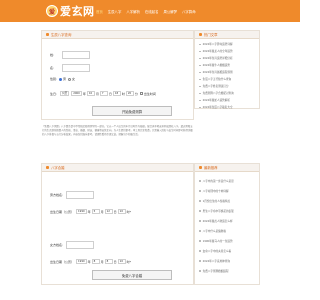 The width and height of the screenshot is (320, 300). Describe the element at coordinates (52, 11) in the screenshot. I see `logo-badge-icon: 爱` at that location.